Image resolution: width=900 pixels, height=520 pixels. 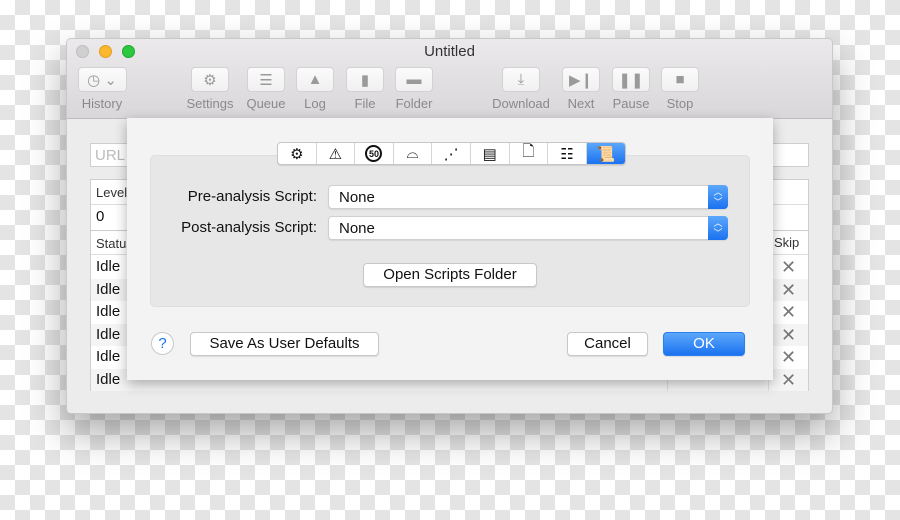 I want to click on document-icon: 🗋, so click(x=528, y=151).